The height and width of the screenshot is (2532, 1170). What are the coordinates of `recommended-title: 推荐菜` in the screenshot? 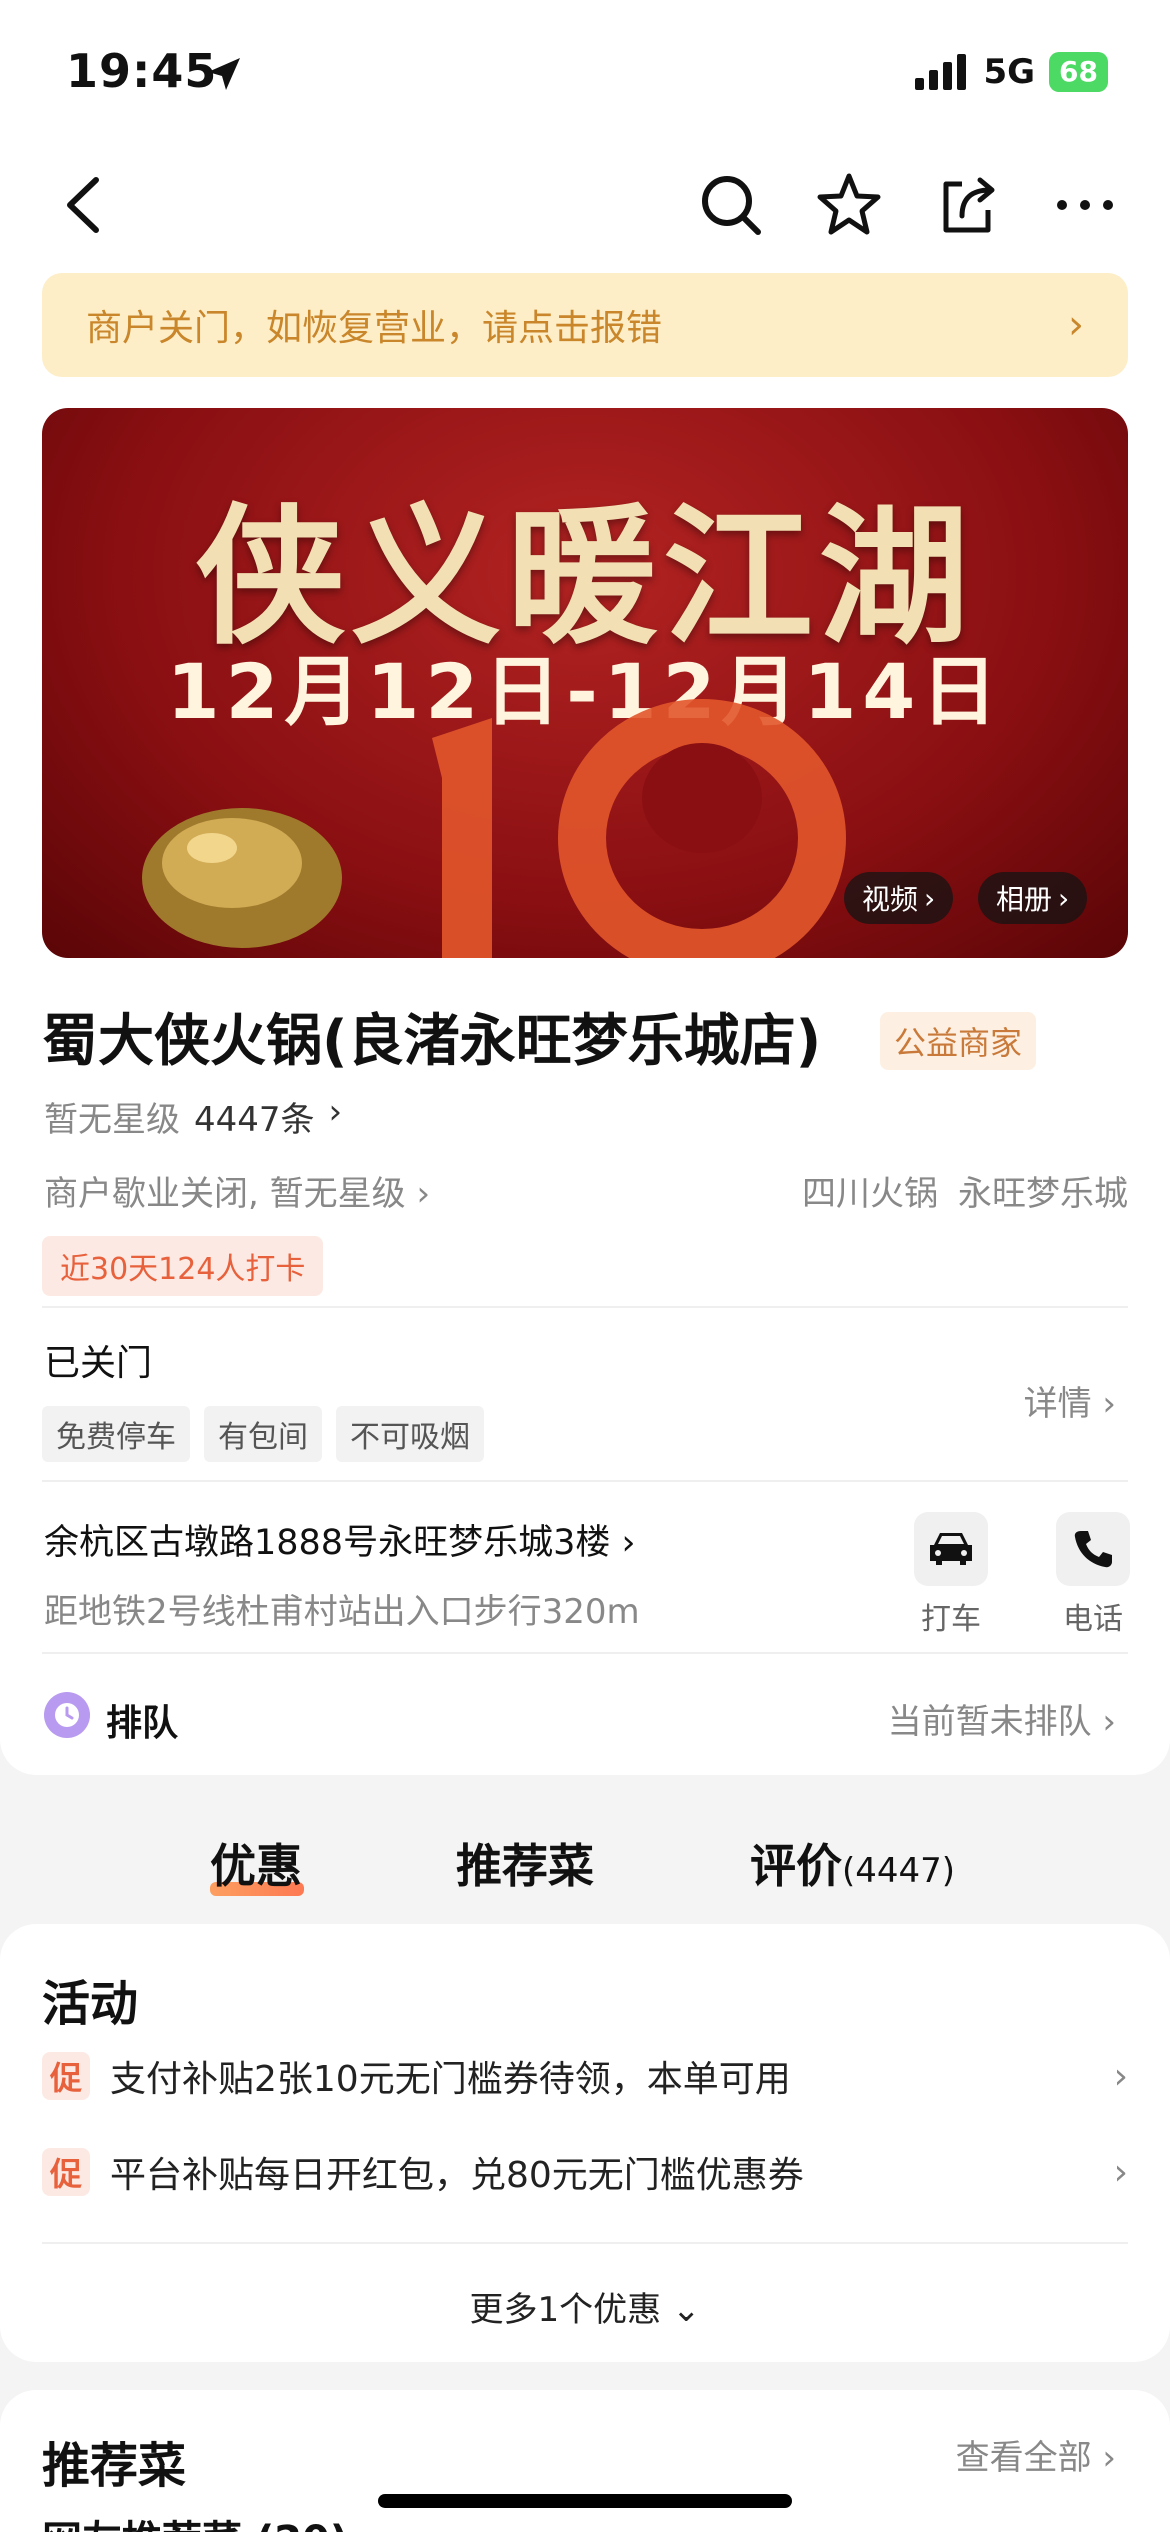 It's located at (114, 2466).